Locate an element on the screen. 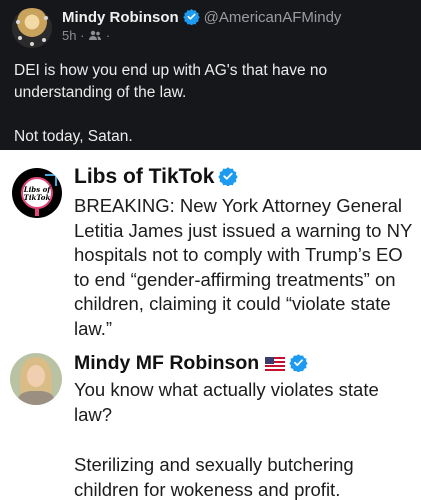 The image size is (421, 500). embedded-author-name-2-text: Mindy MF Robinson is located at coordinates (167, 363).